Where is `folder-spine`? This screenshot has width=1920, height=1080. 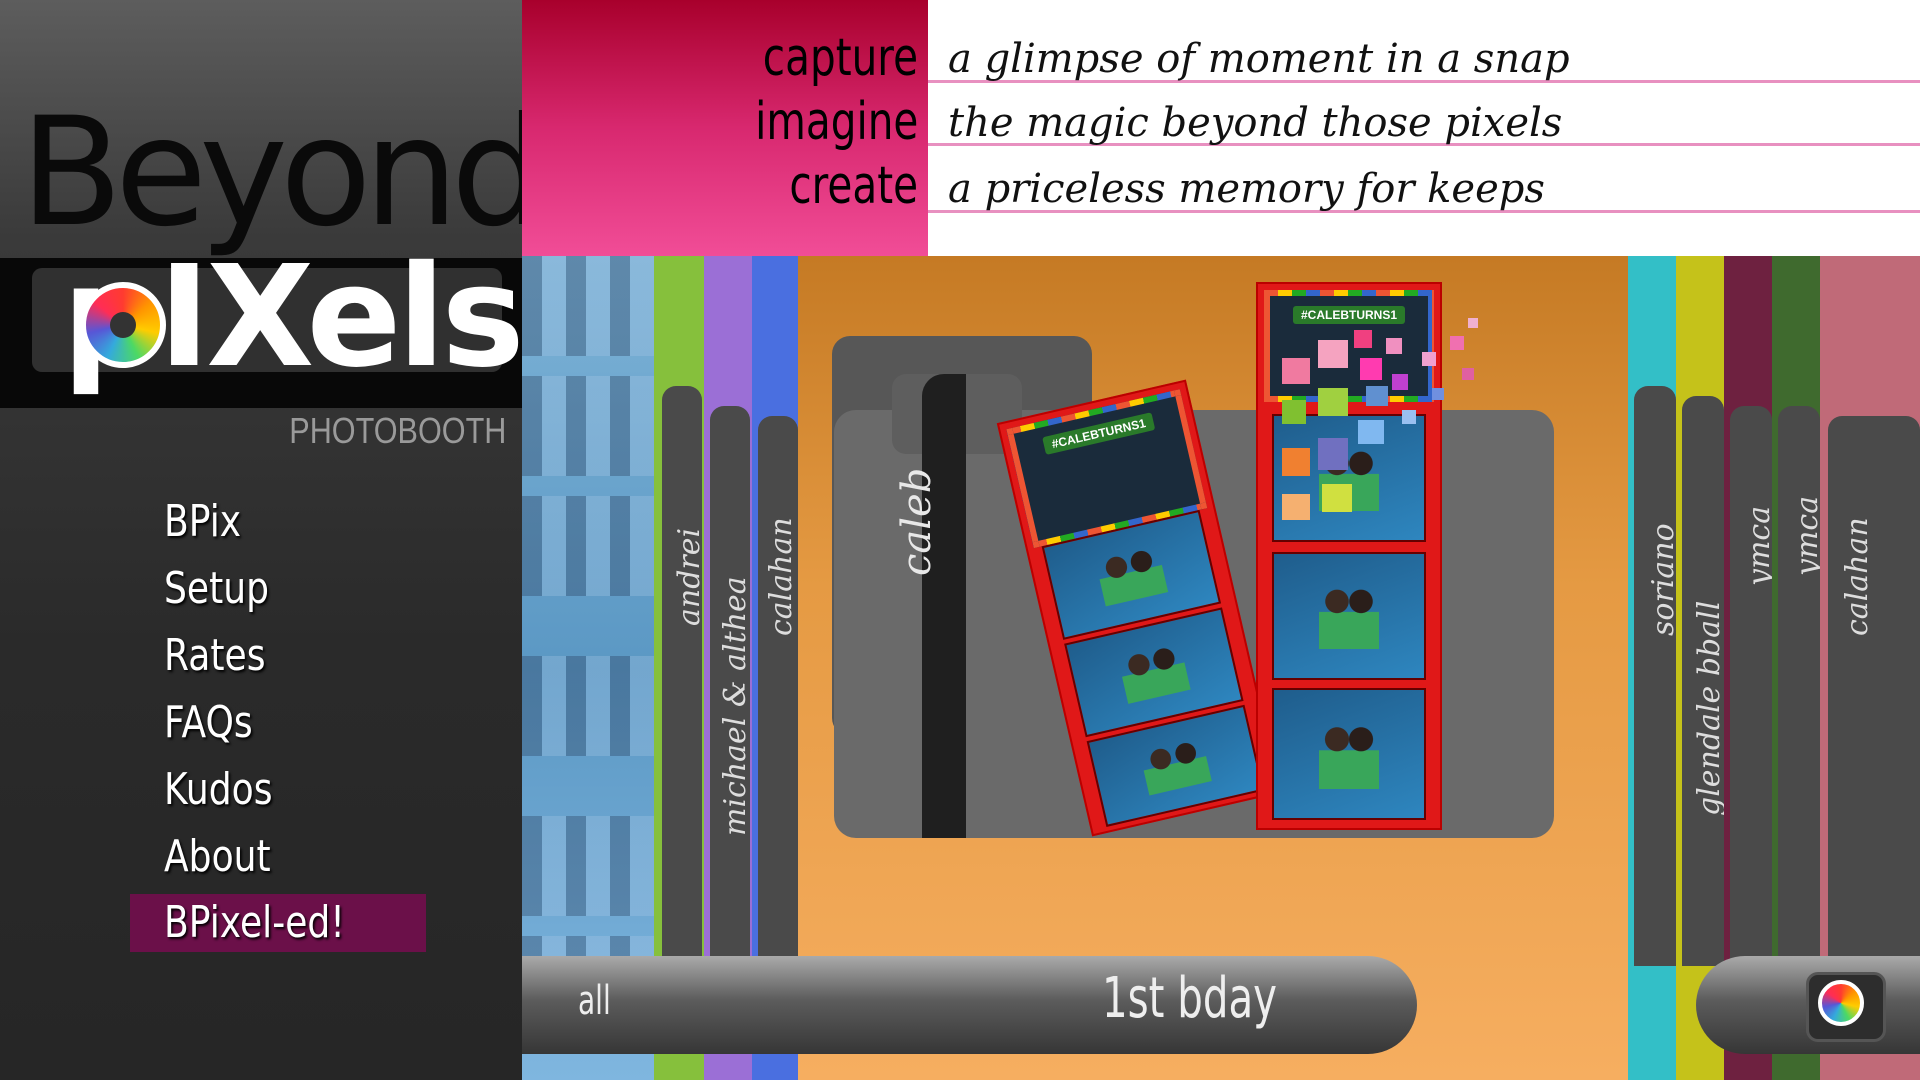 folder-spine is located at coordinates (944, 606).